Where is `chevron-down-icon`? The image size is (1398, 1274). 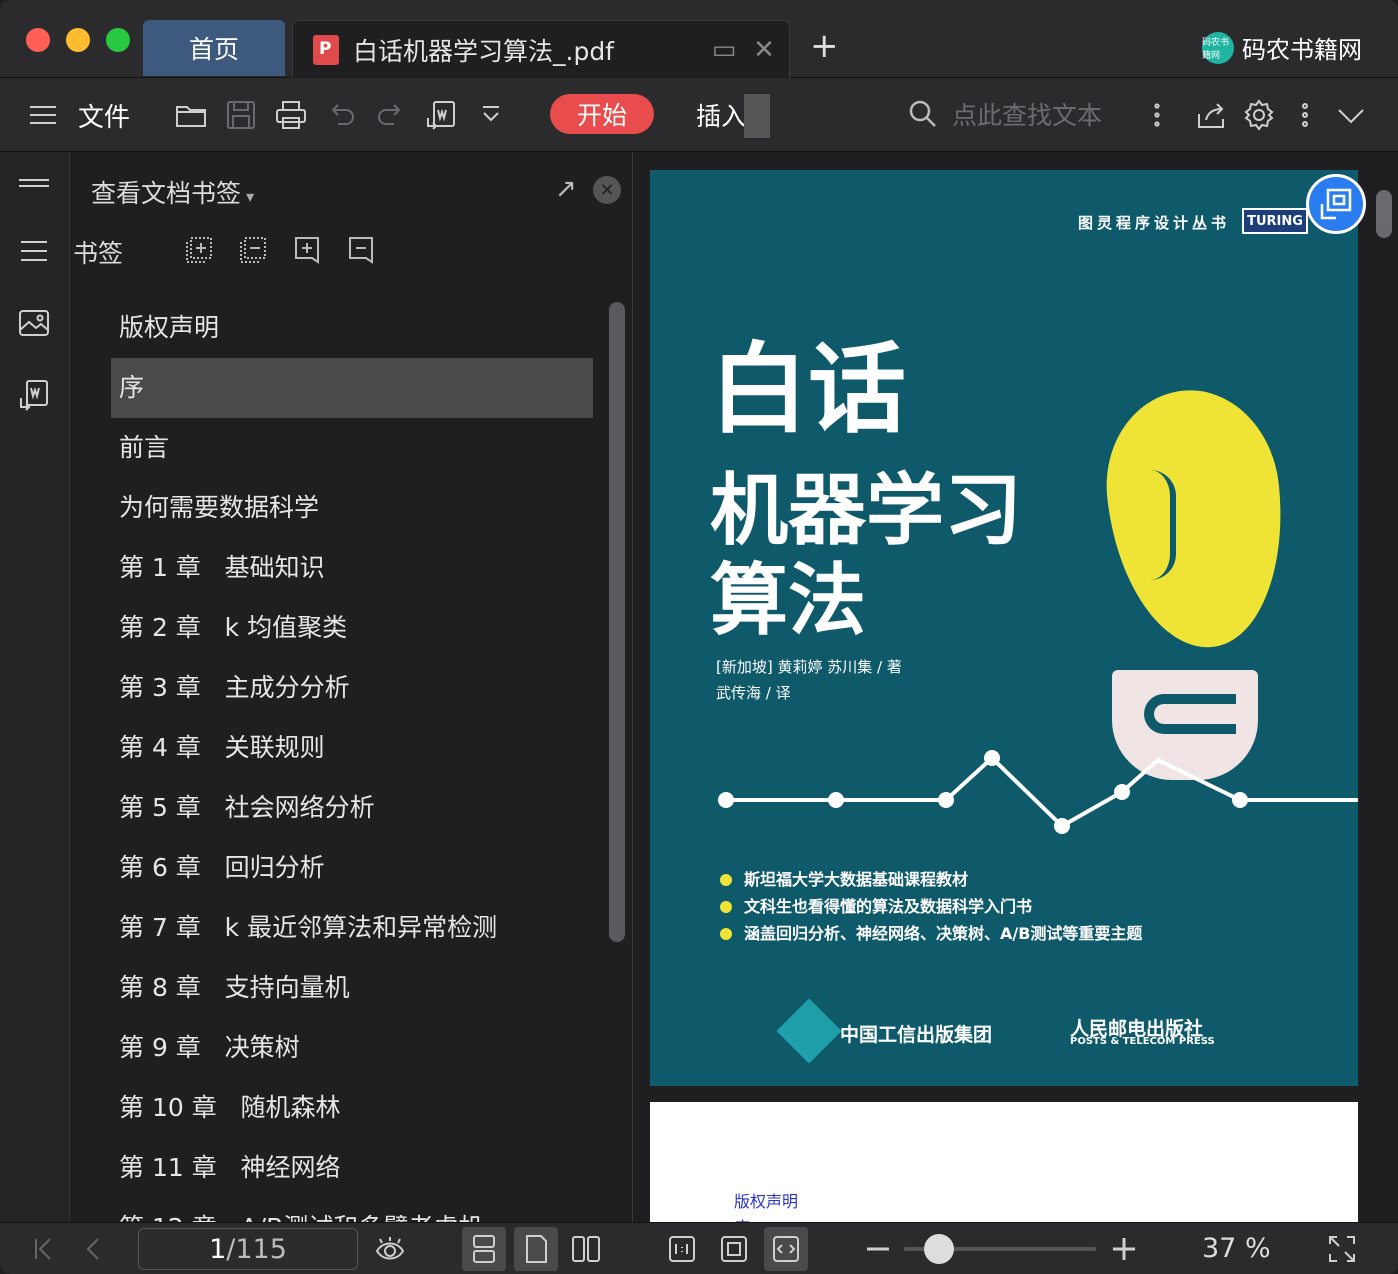 chevron-down-icon is located at coordinates (1351, 115).